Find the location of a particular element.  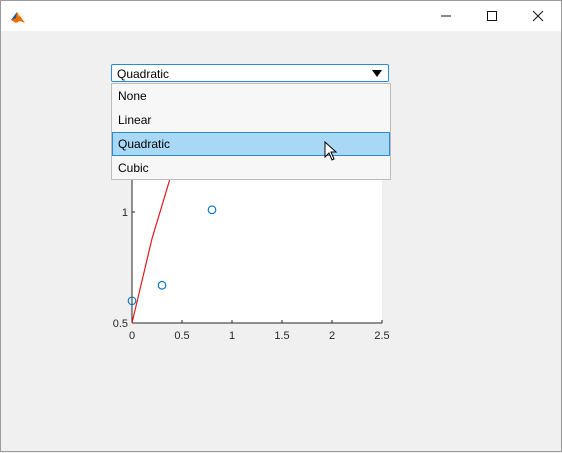

x-tick-label: 2 is located at coordinates (332, 336).